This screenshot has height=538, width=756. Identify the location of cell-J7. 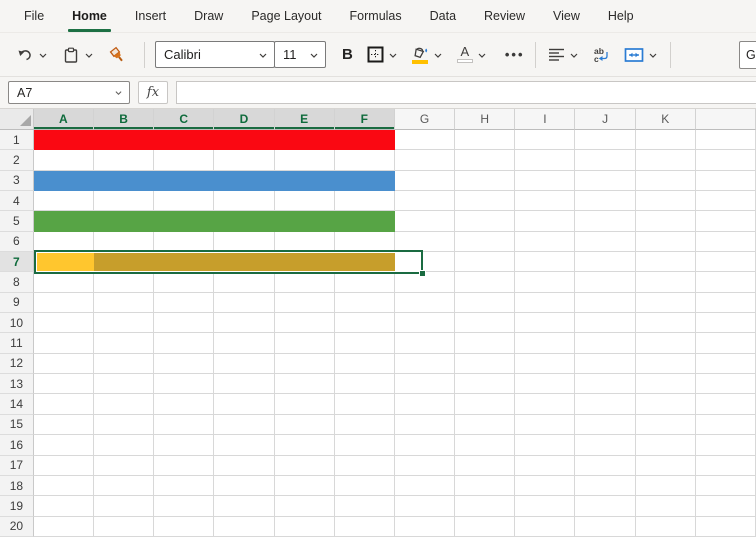
(605, 262).